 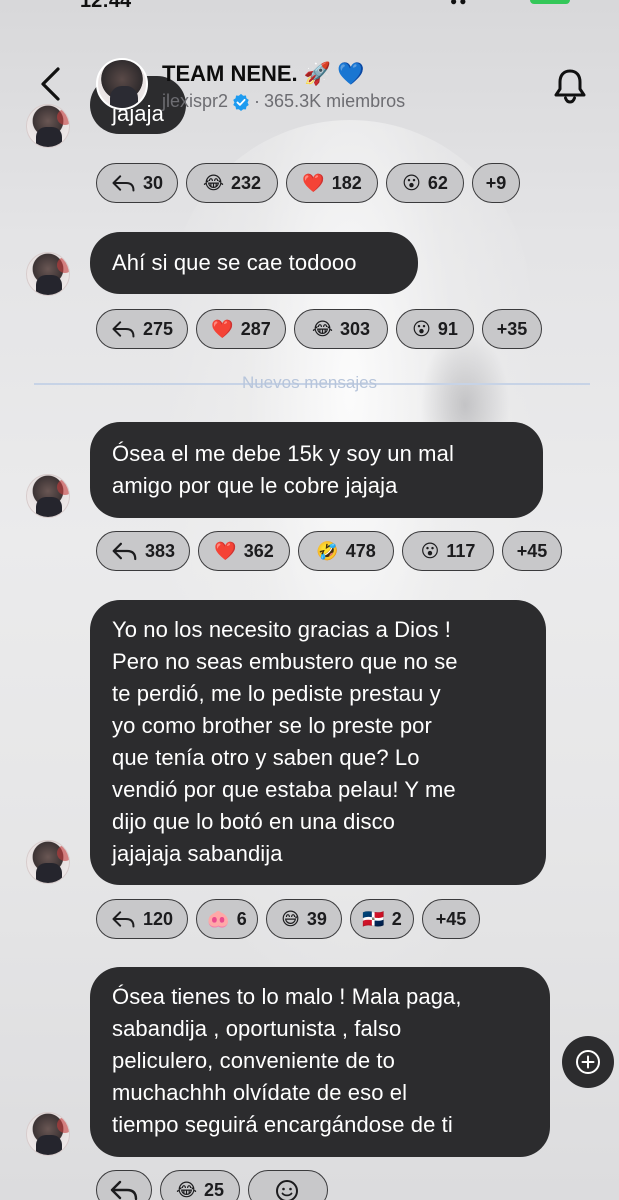 What do you see at coordinates (373, 919) in the screenshot?
I see `reaction-emoji: 🇩🇴` at bounding box center [373, 919].